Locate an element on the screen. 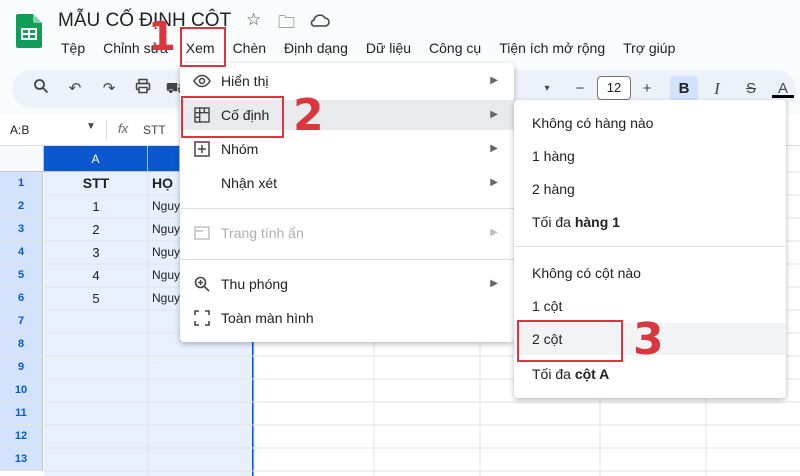 Image resolution: width=800 pixels, height=476 pixels. menu-file: Tệp is located at coordinates (73, 48).